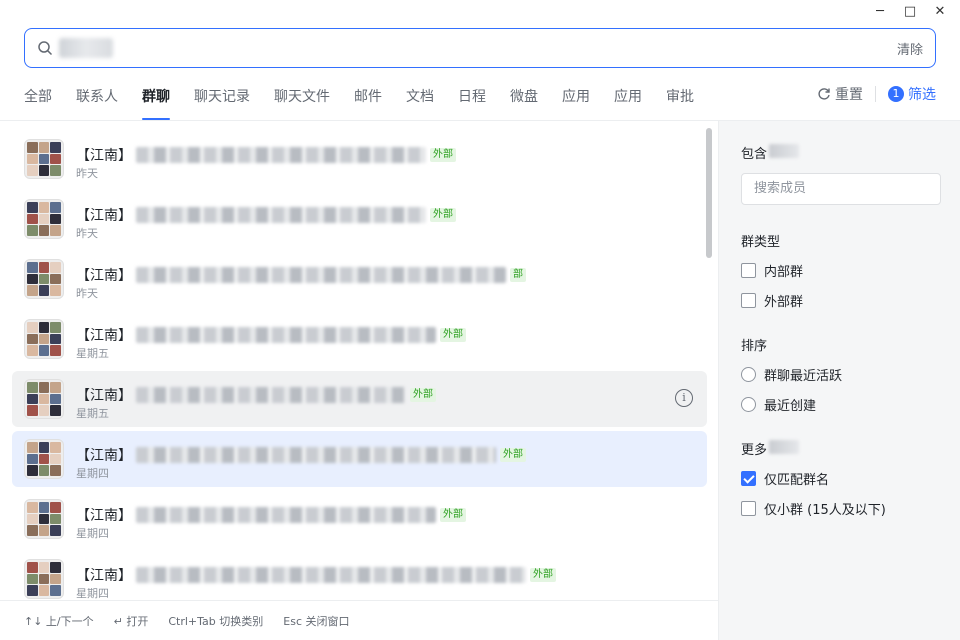 The height and width of the screenshot is (640, 960). I want to click on tab-chat-files: 聊天文件, so click(302, 102).